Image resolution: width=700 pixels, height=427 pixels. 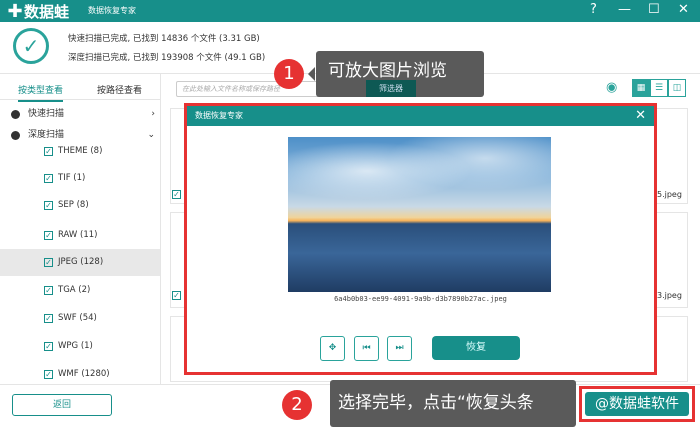 I want to click on type-item-raw: ✓ RAW (11), so click(x=80, y=235).